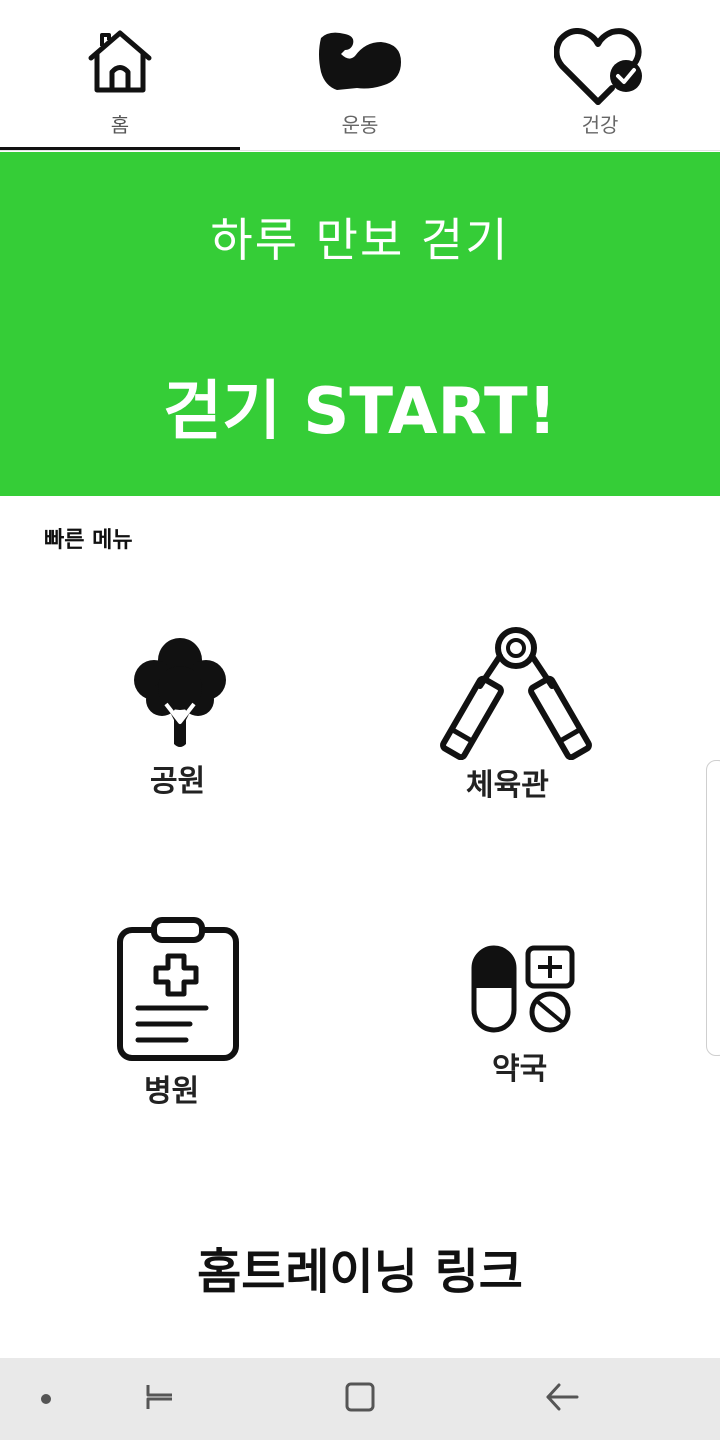 This screenshot has width=720, height=1440. What do you see at coordinates (178, 781) in the screenshot?
I see `quick-item-park-label: 공원` at bounding box center [178, 781].